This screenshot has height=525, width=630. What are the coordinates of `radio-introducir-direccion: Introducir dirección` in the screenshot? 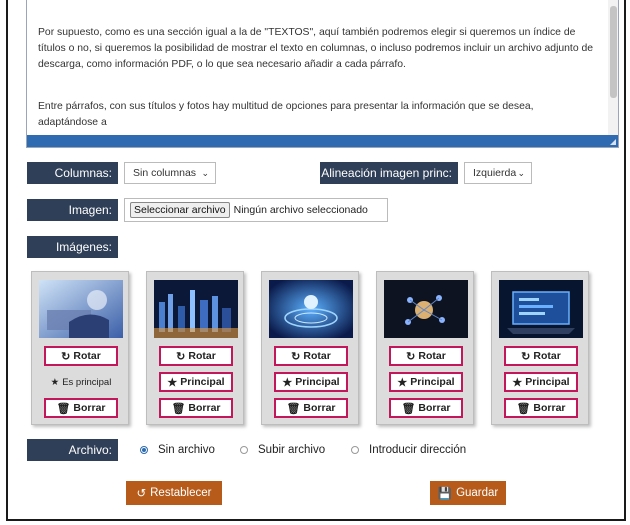 It's located at (408, 450).